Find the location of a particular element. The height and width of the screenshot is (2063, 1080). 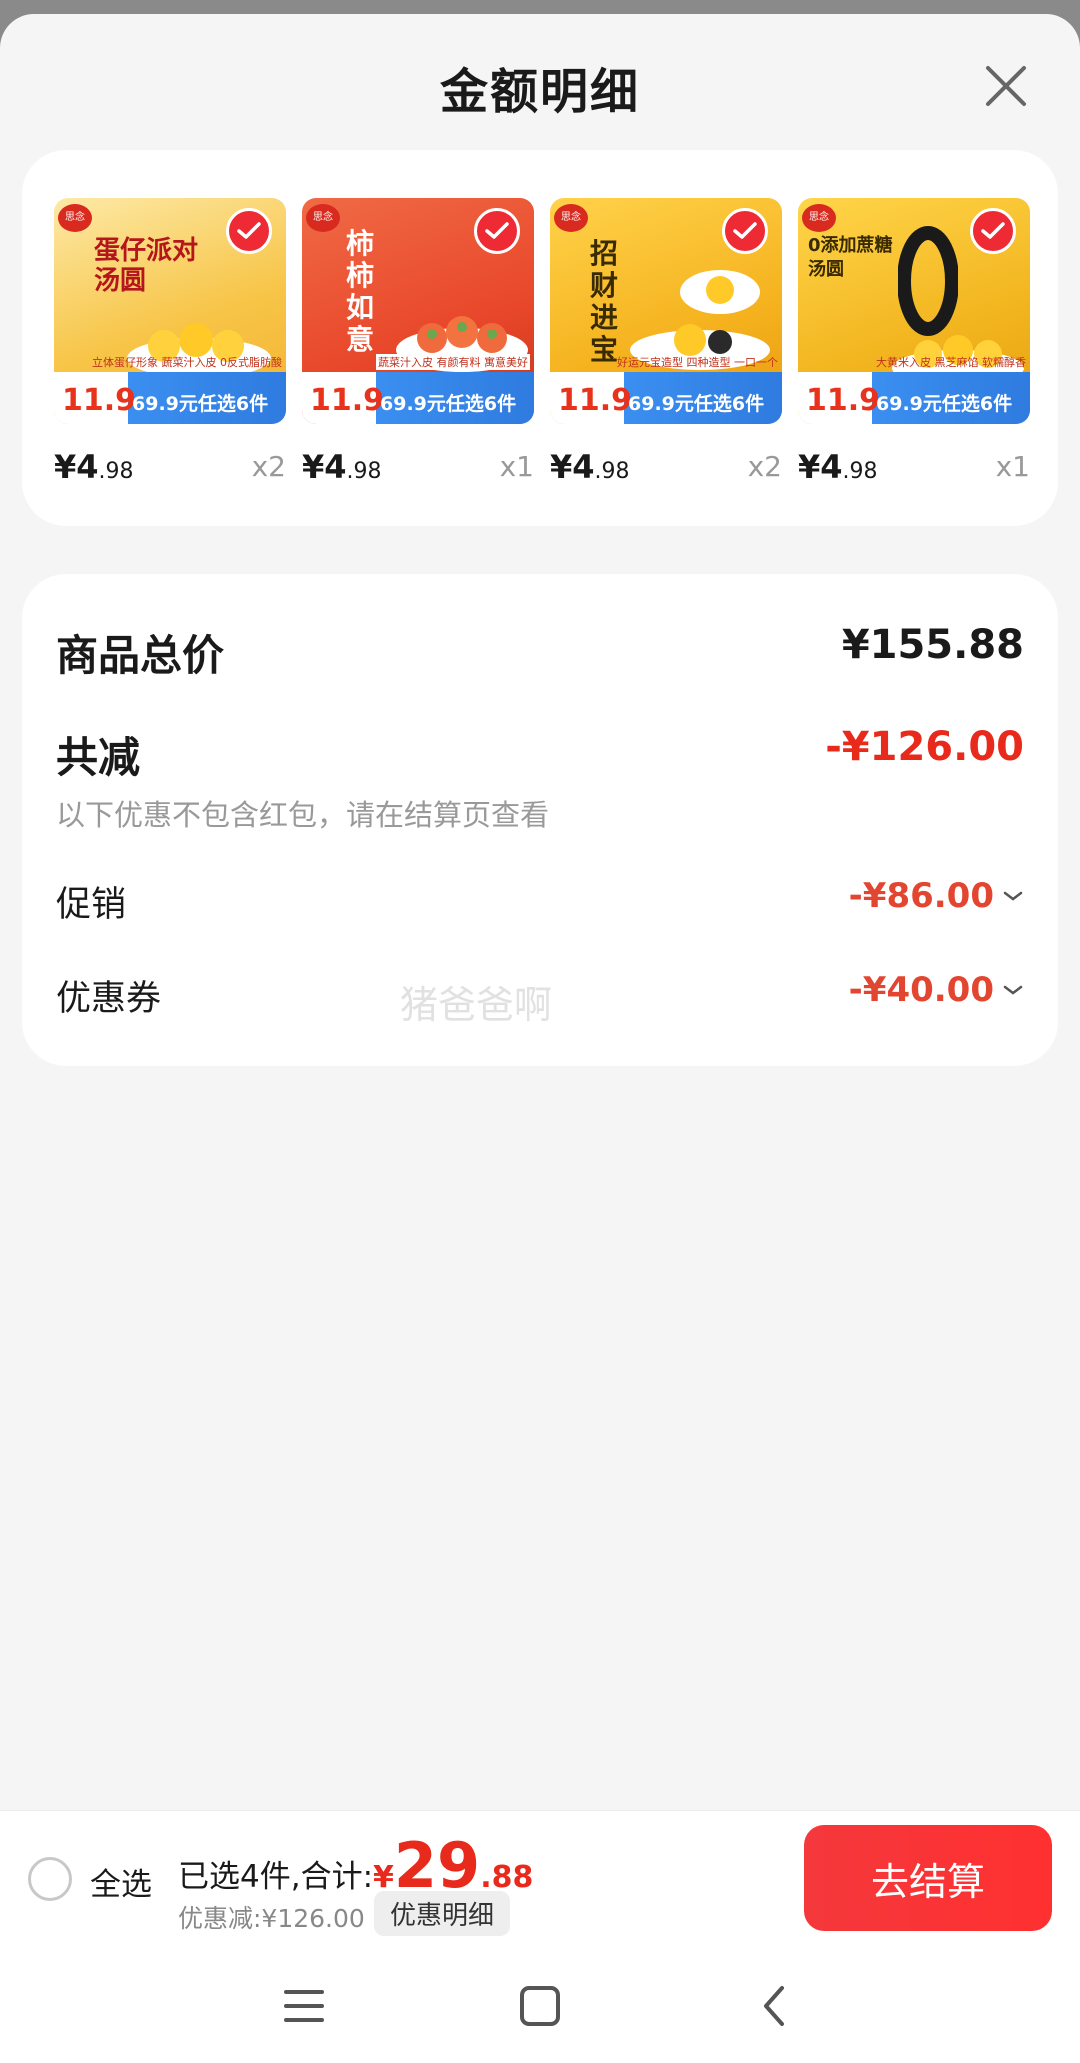

discount-amount: 优惠减:¥126.00 is located at coordinates (271, 1918).